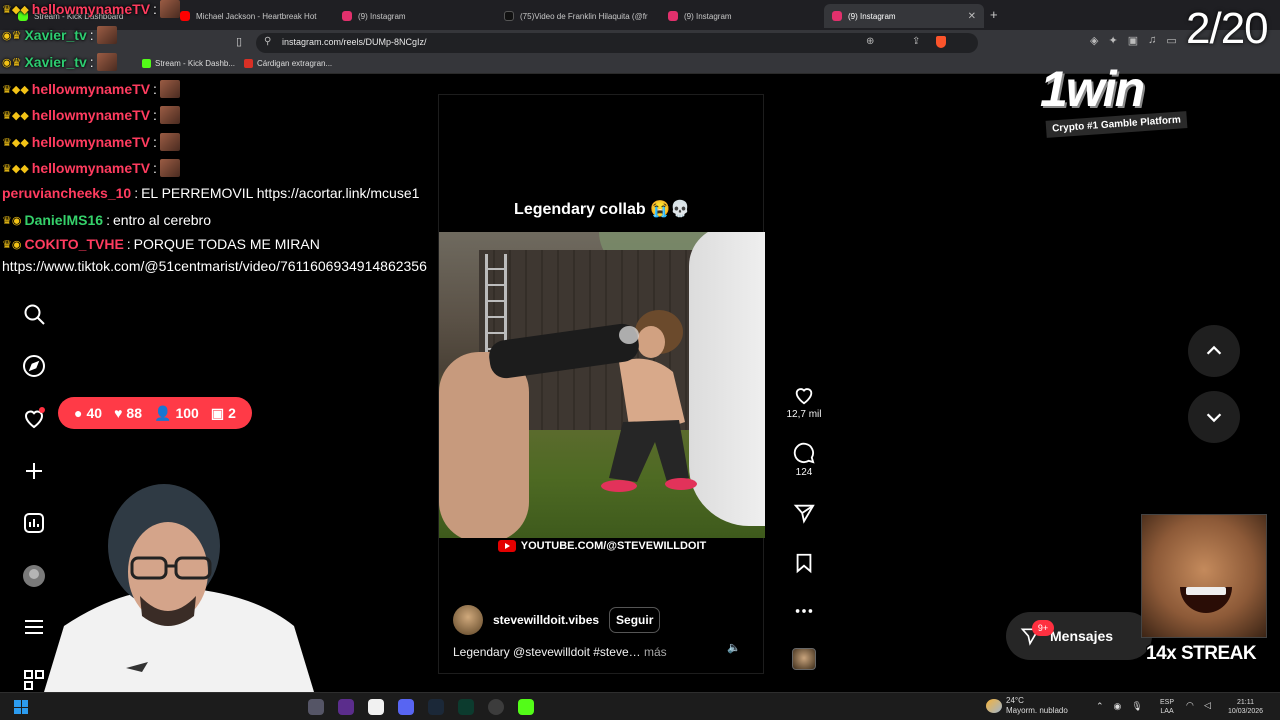 Image resolution: width=1280 pixels, height=720 pixels. What do you see at coordinates (187, 413) in the screenshot?
I see `viewers-count: 100` at bounding box center [187, 413].